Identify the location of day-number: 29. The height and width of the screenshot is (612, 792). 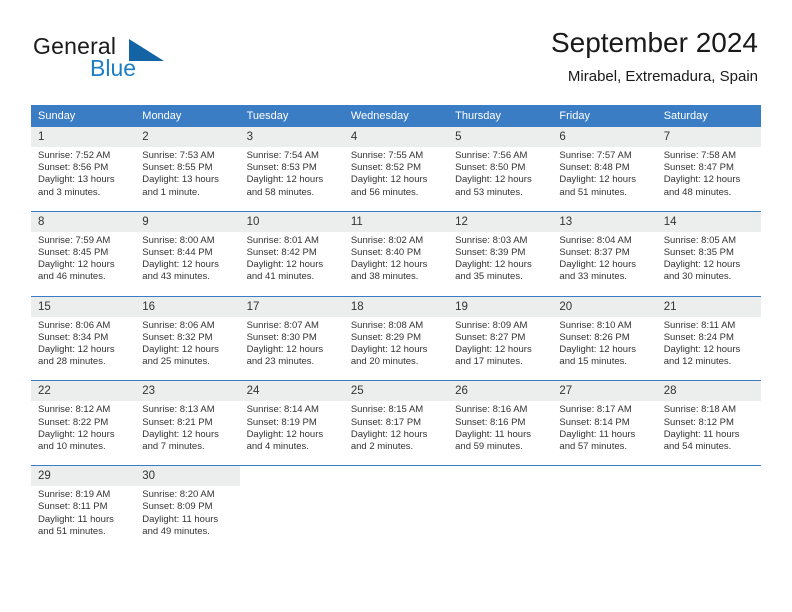
(83, 476).